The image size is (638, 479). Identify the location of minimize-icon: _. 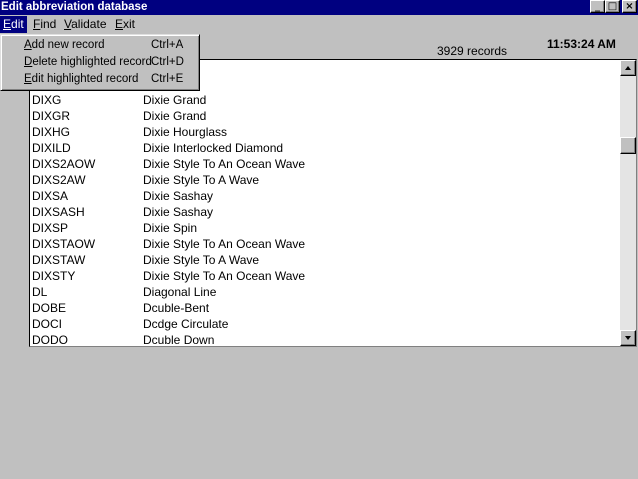
(597, 6).